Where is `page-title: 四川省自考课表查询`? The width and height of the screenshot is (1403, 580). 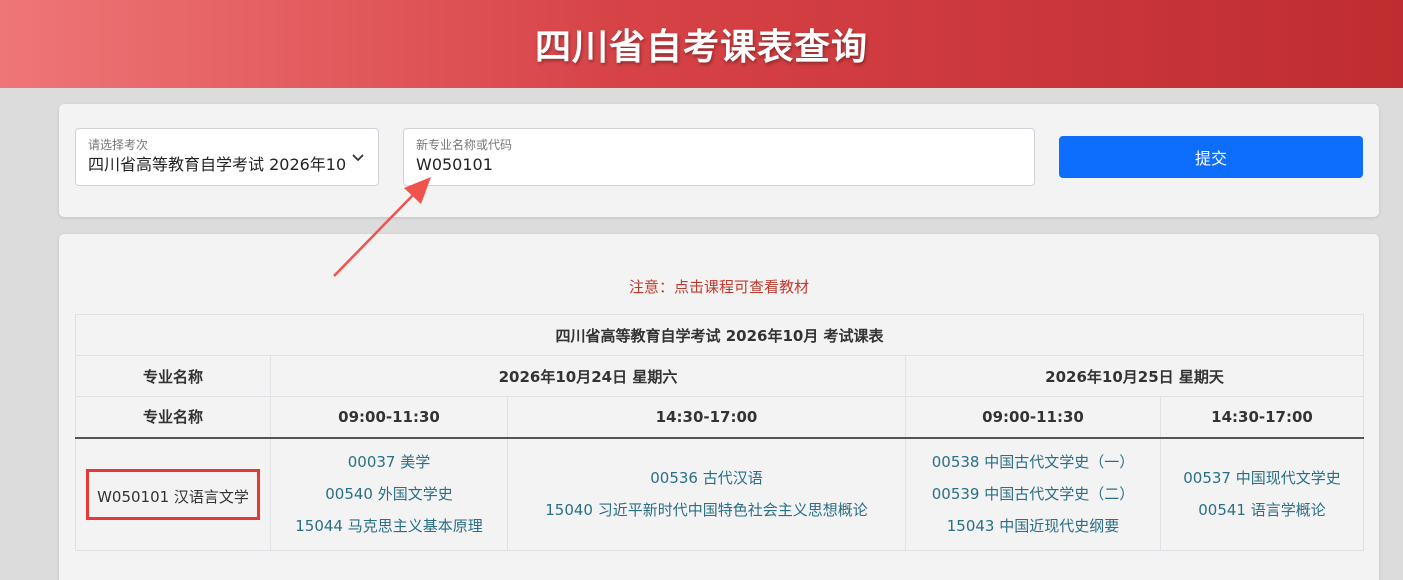 page-title: 四川省自考课表查询 is located at coordinates (701, 47).